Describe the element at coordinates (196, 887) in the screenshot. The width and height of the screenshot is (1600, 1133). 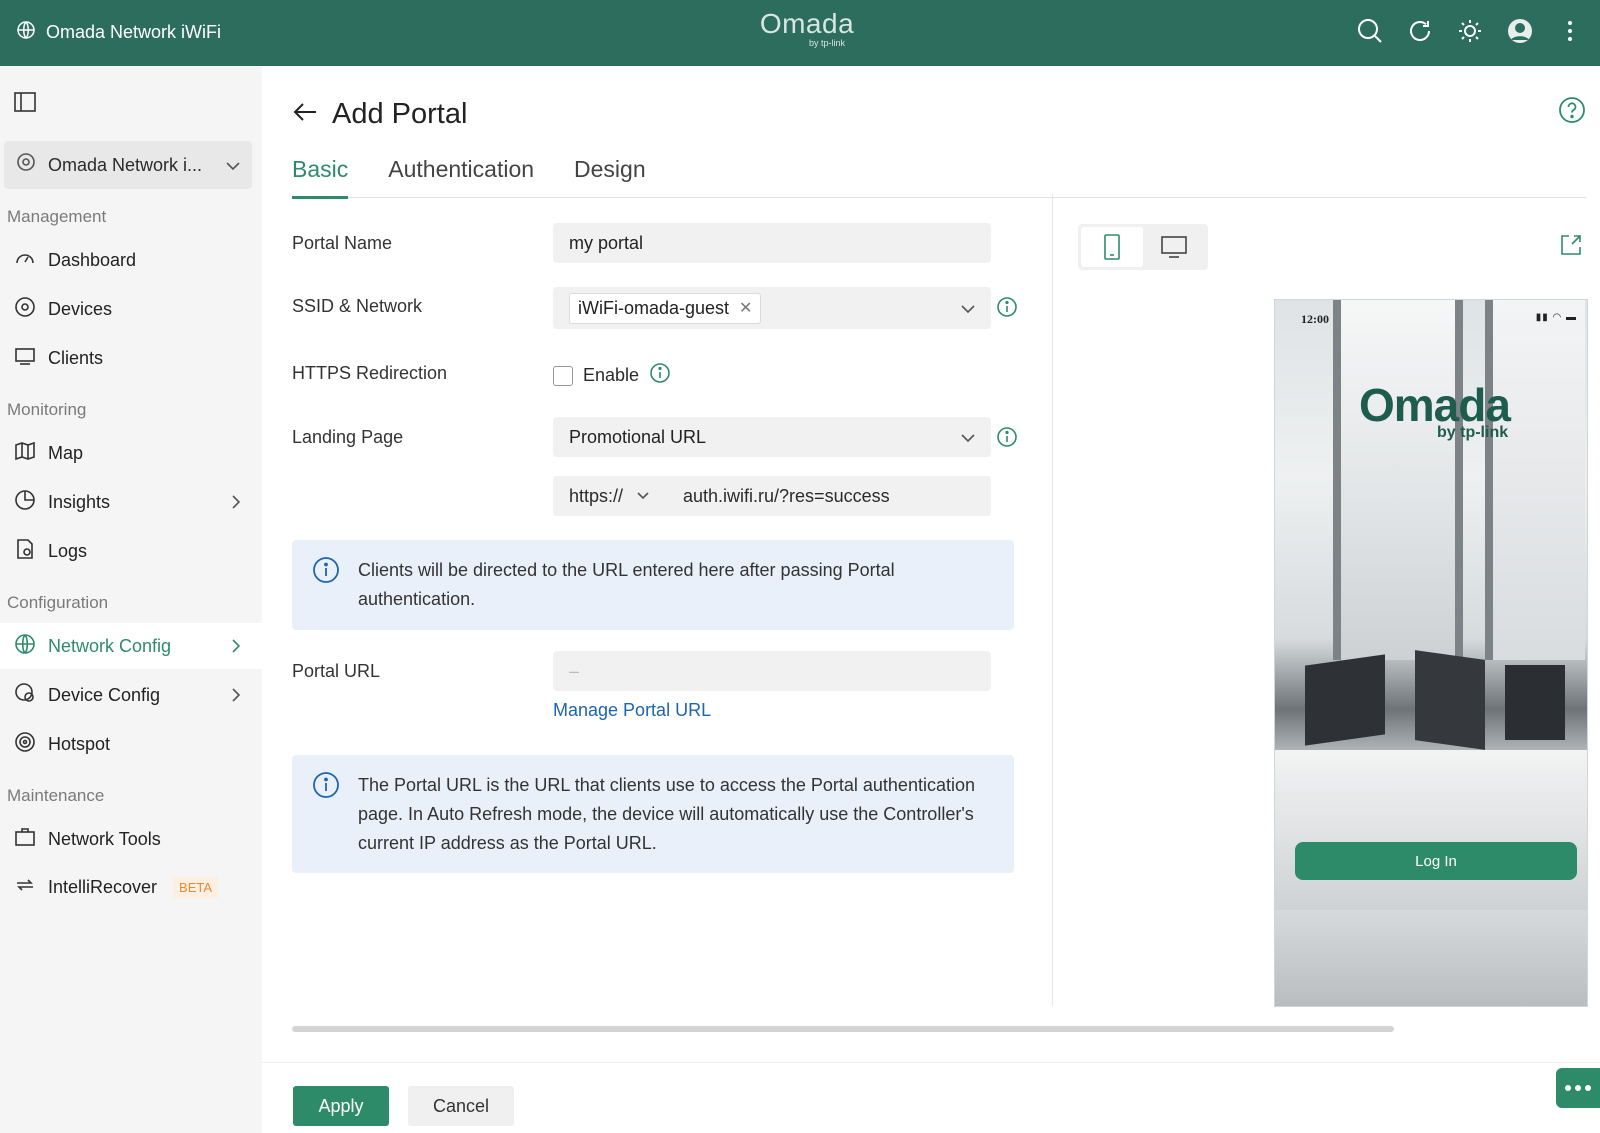
I see `beta-badge: BETA` at that location.